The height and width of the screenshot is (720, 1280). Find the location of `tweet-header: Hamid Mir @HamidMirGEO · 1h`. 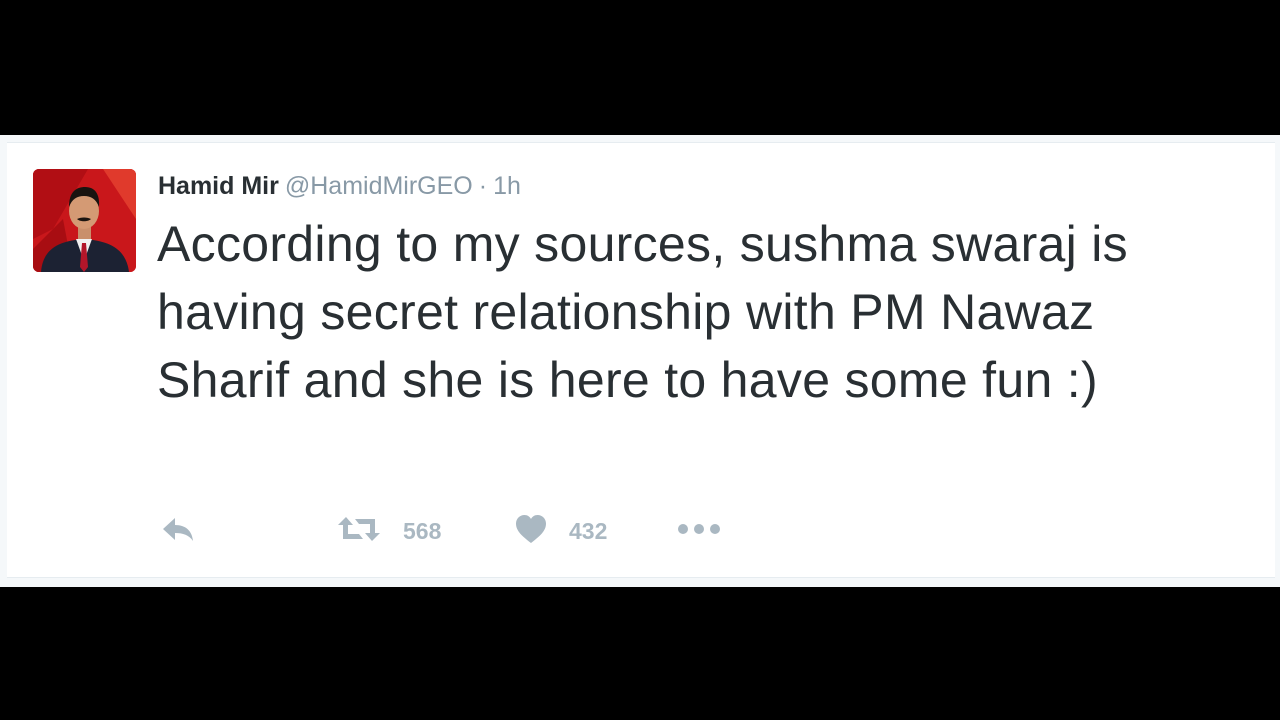

tweet-header: Hamid Mir @HamidMirGEO · 1h is located at coordinates (339, 186).